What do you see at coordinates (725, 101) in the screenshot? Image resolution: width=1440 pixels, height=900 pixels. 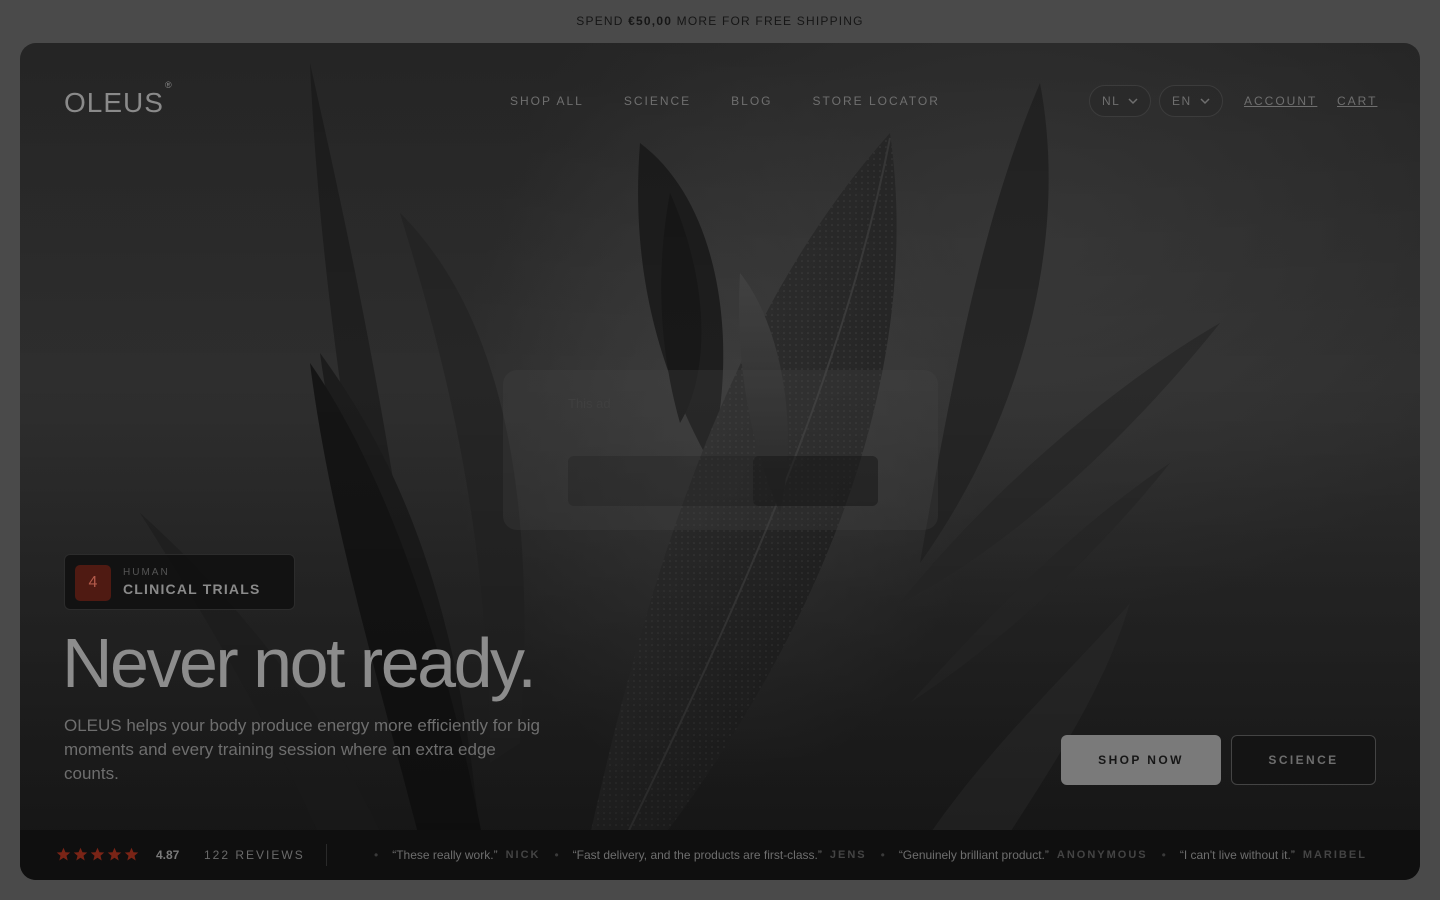 I see `main-nav: SHOP ALL SCIENCE BLOG STORE LOCATOR` at bounding box center [725, 101].